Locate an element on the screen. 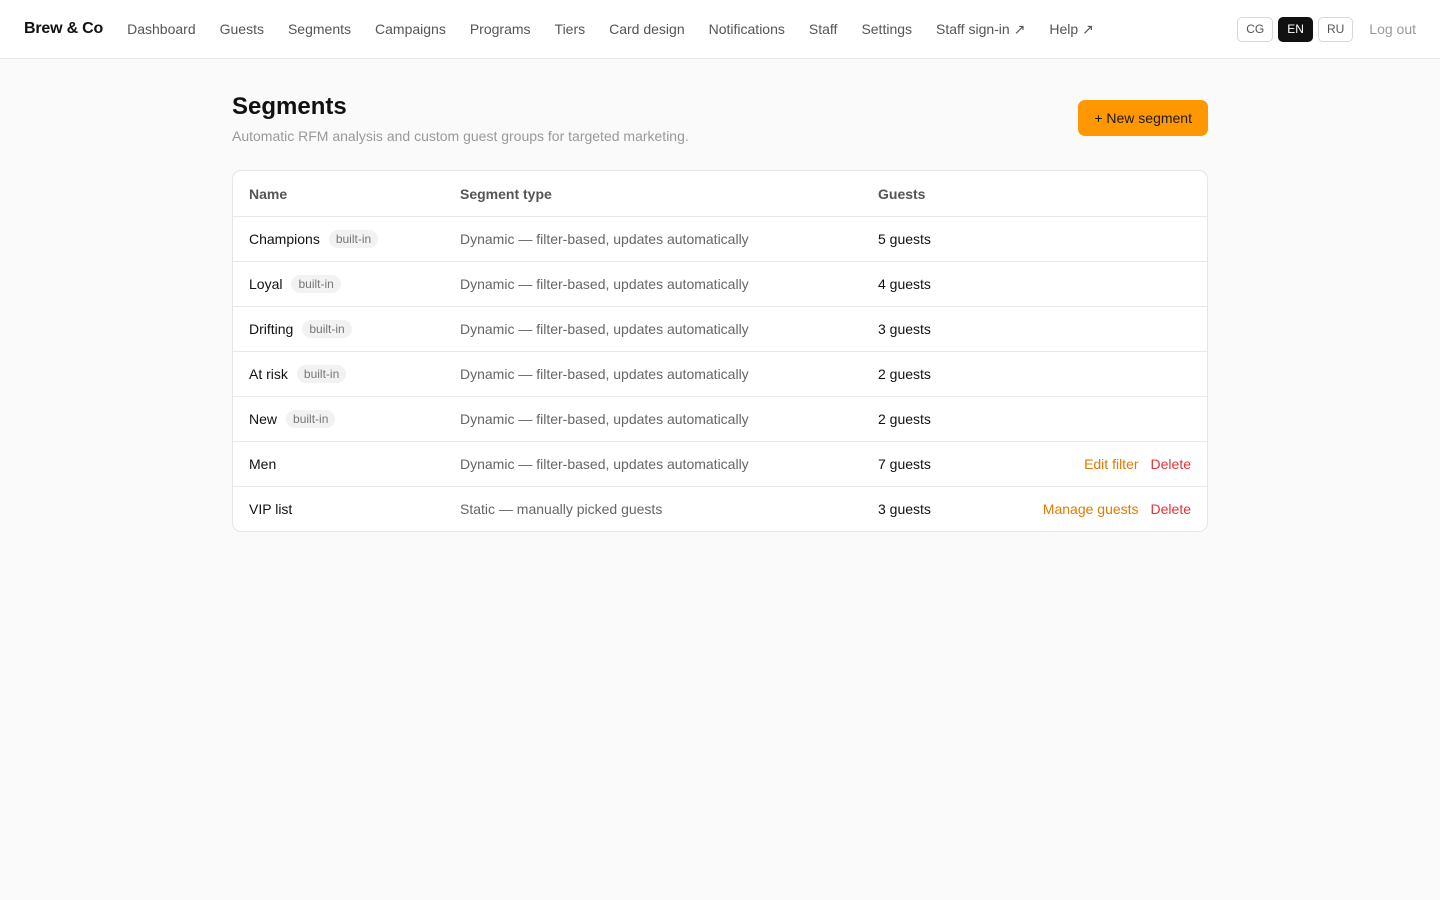  language-cg-button: CG is located at coordinates (1255, 29).